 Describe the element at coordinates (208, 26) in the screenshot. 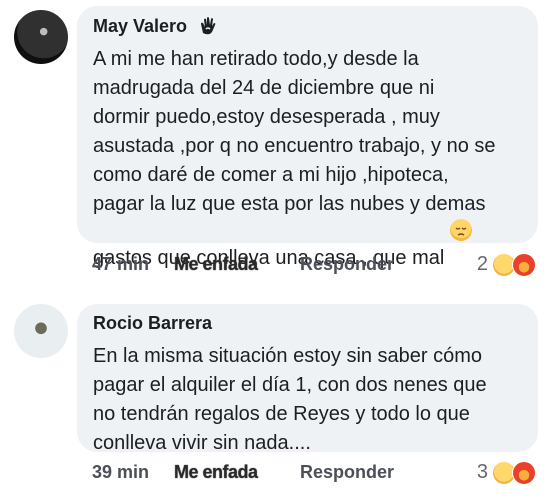

I see `fan-badge-icon` at that location.